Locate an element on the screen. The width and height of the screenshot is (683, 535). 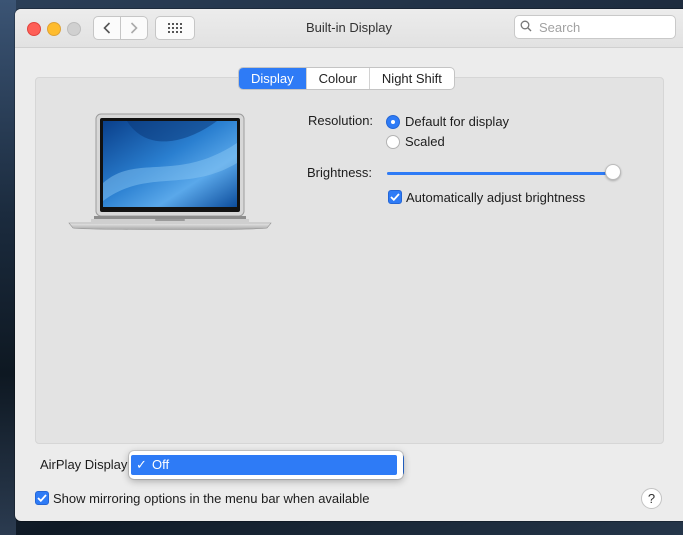
airplay-menu-item-label: Off is located at coordinates (161, 464).